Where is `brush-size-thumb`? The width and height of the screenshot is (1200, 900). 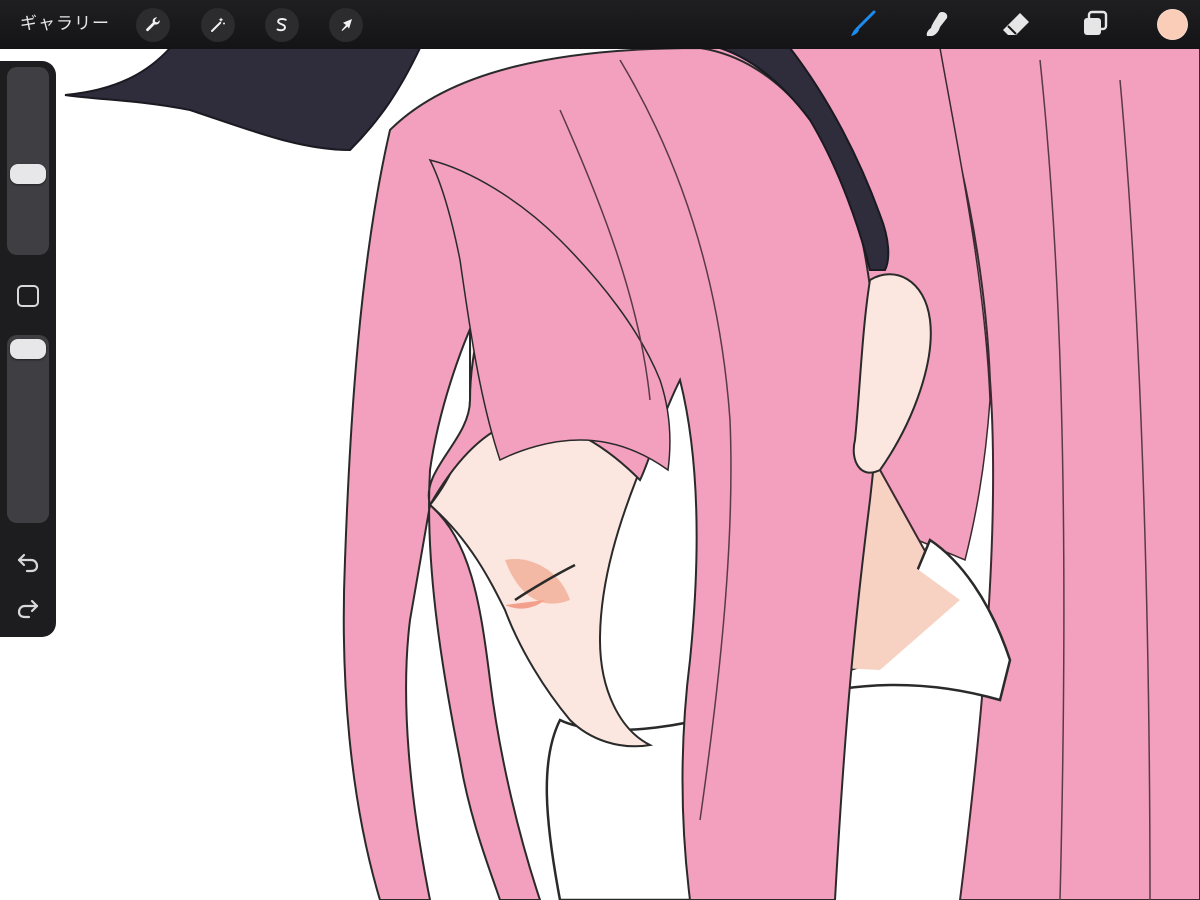
brush-size-thumb is located at coordinates (28, 173).